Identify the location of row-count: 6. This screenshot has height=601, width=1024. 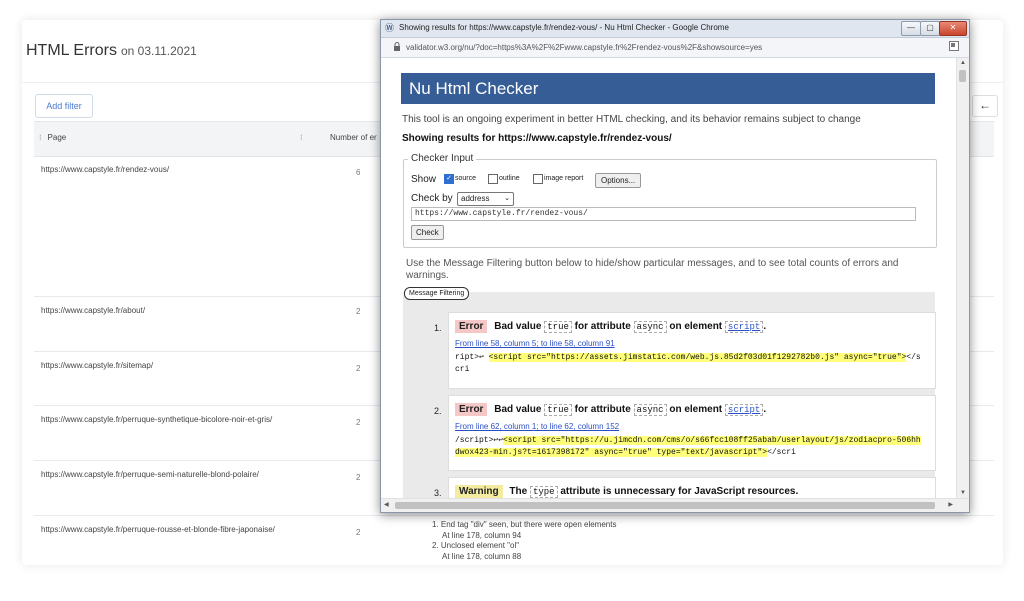
(358, 172).